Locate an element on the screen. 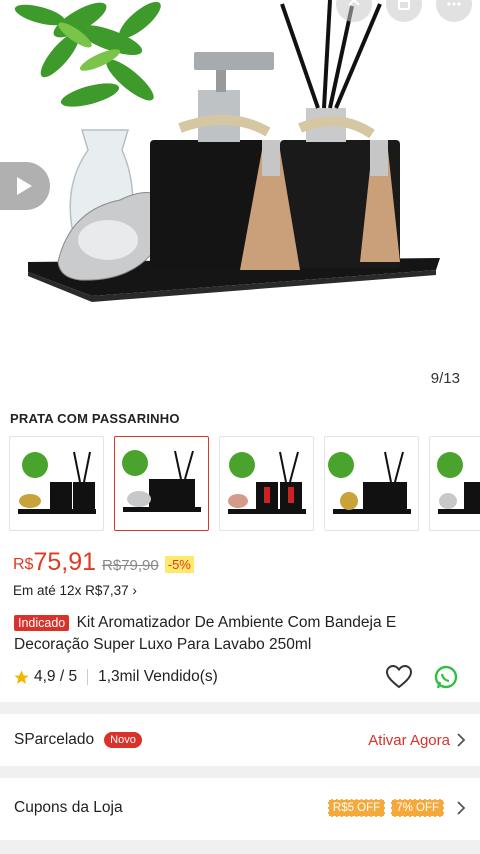 This screenshot has height=854, width=480. play-icon is located at coordinates (24, 186).